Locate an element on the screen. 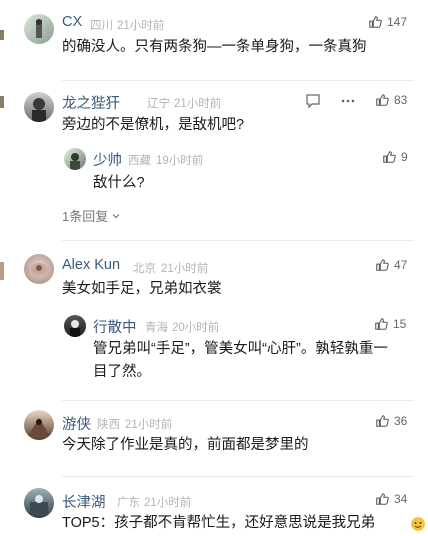 This screenshot has width=428, height=536. comment-location: 广东 is located at coordinates (128, 503).